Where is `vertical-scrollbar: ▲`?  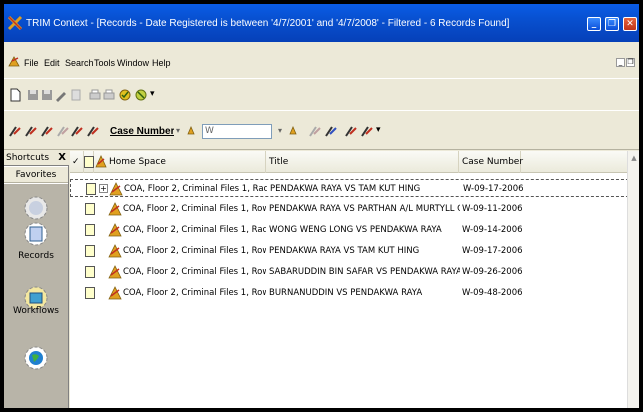
vertical-scrollbar: ▲ is located at coordinates (633, 279).